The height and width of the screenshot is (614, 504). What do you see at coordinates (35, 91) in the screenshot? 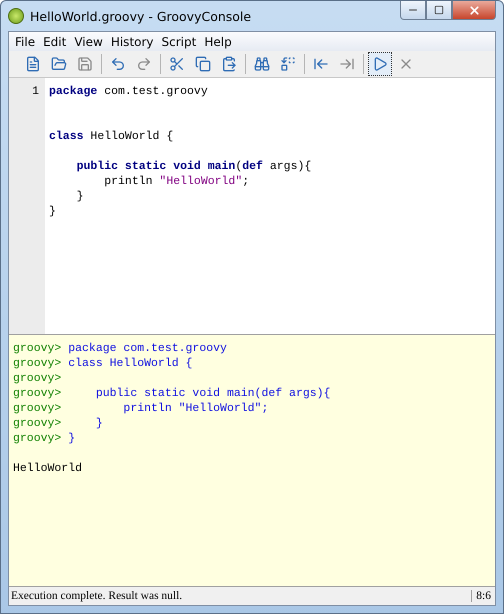
I see `line-number: 1` at bounding box center [35, 91].